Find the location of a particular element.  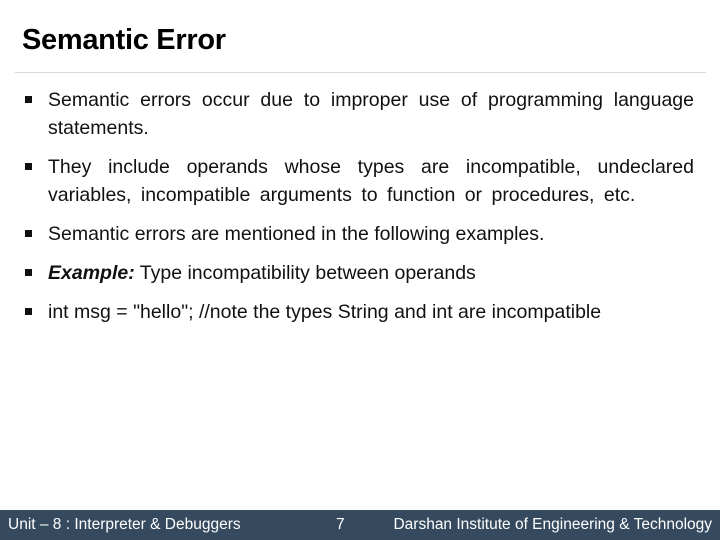

title-divider is located at coordinates (360, 72).